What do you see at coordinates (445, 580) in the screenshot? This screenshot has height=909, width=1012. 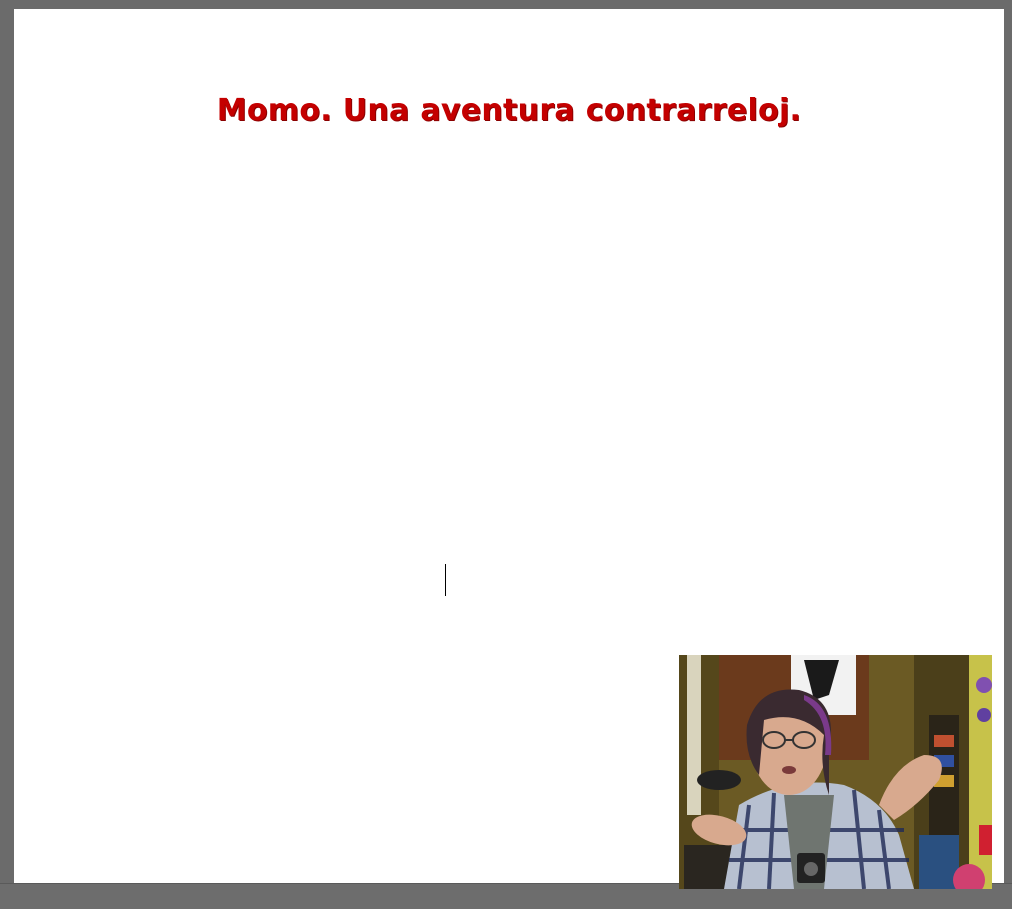 I see `text-caret` at bounding box center [445, 580].